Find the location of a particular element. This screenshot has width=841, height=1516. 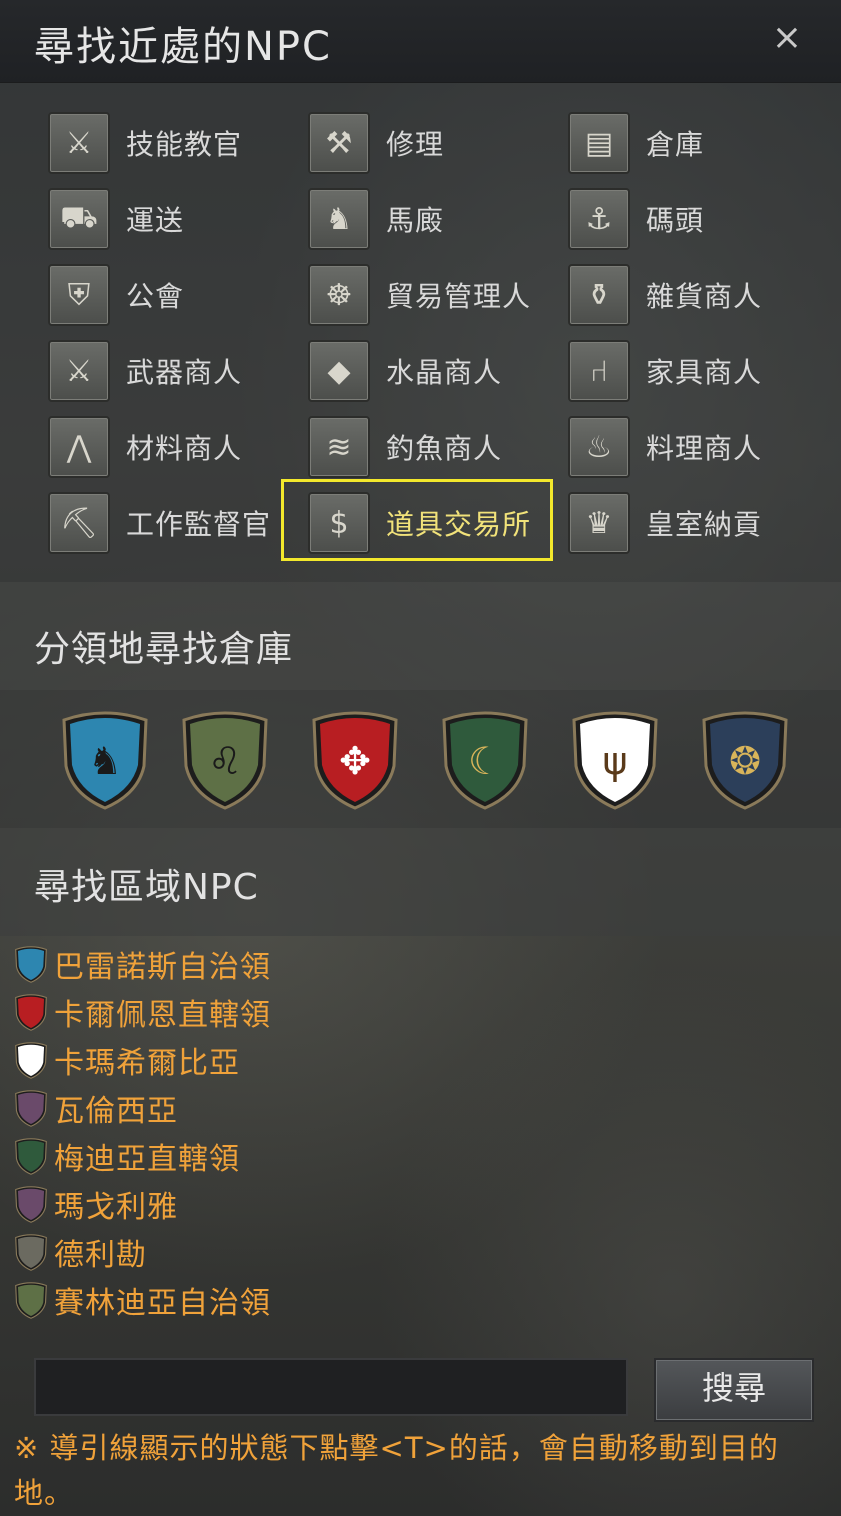

region-label: 卡瑪希爾比亞 is located at coordinates (147, 1063).